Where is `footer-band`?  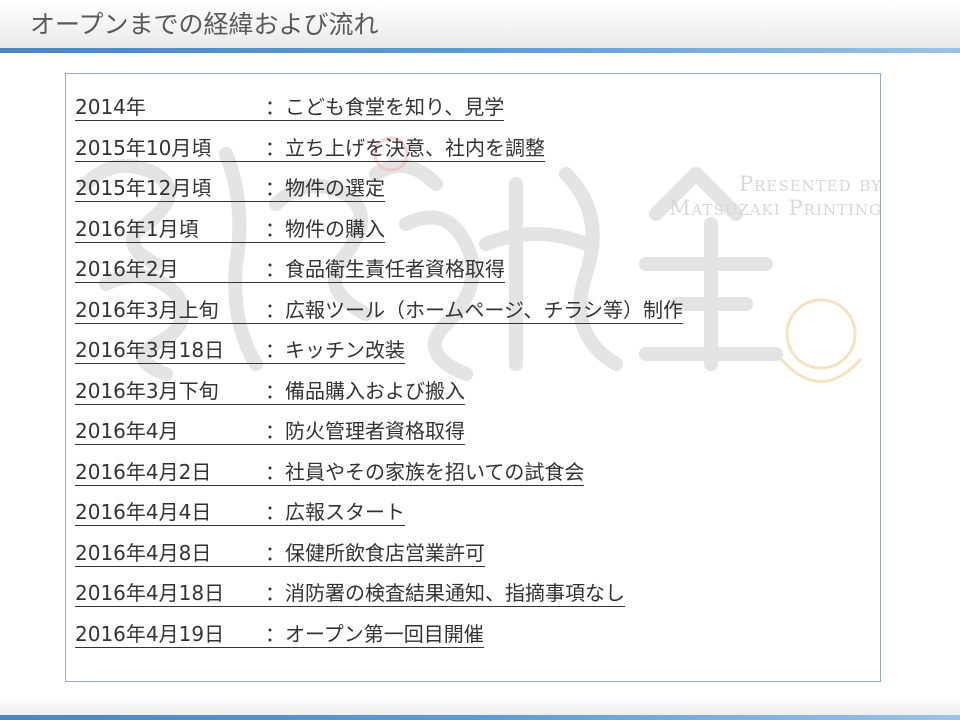 footer-band is located at coordinates (480, 705).